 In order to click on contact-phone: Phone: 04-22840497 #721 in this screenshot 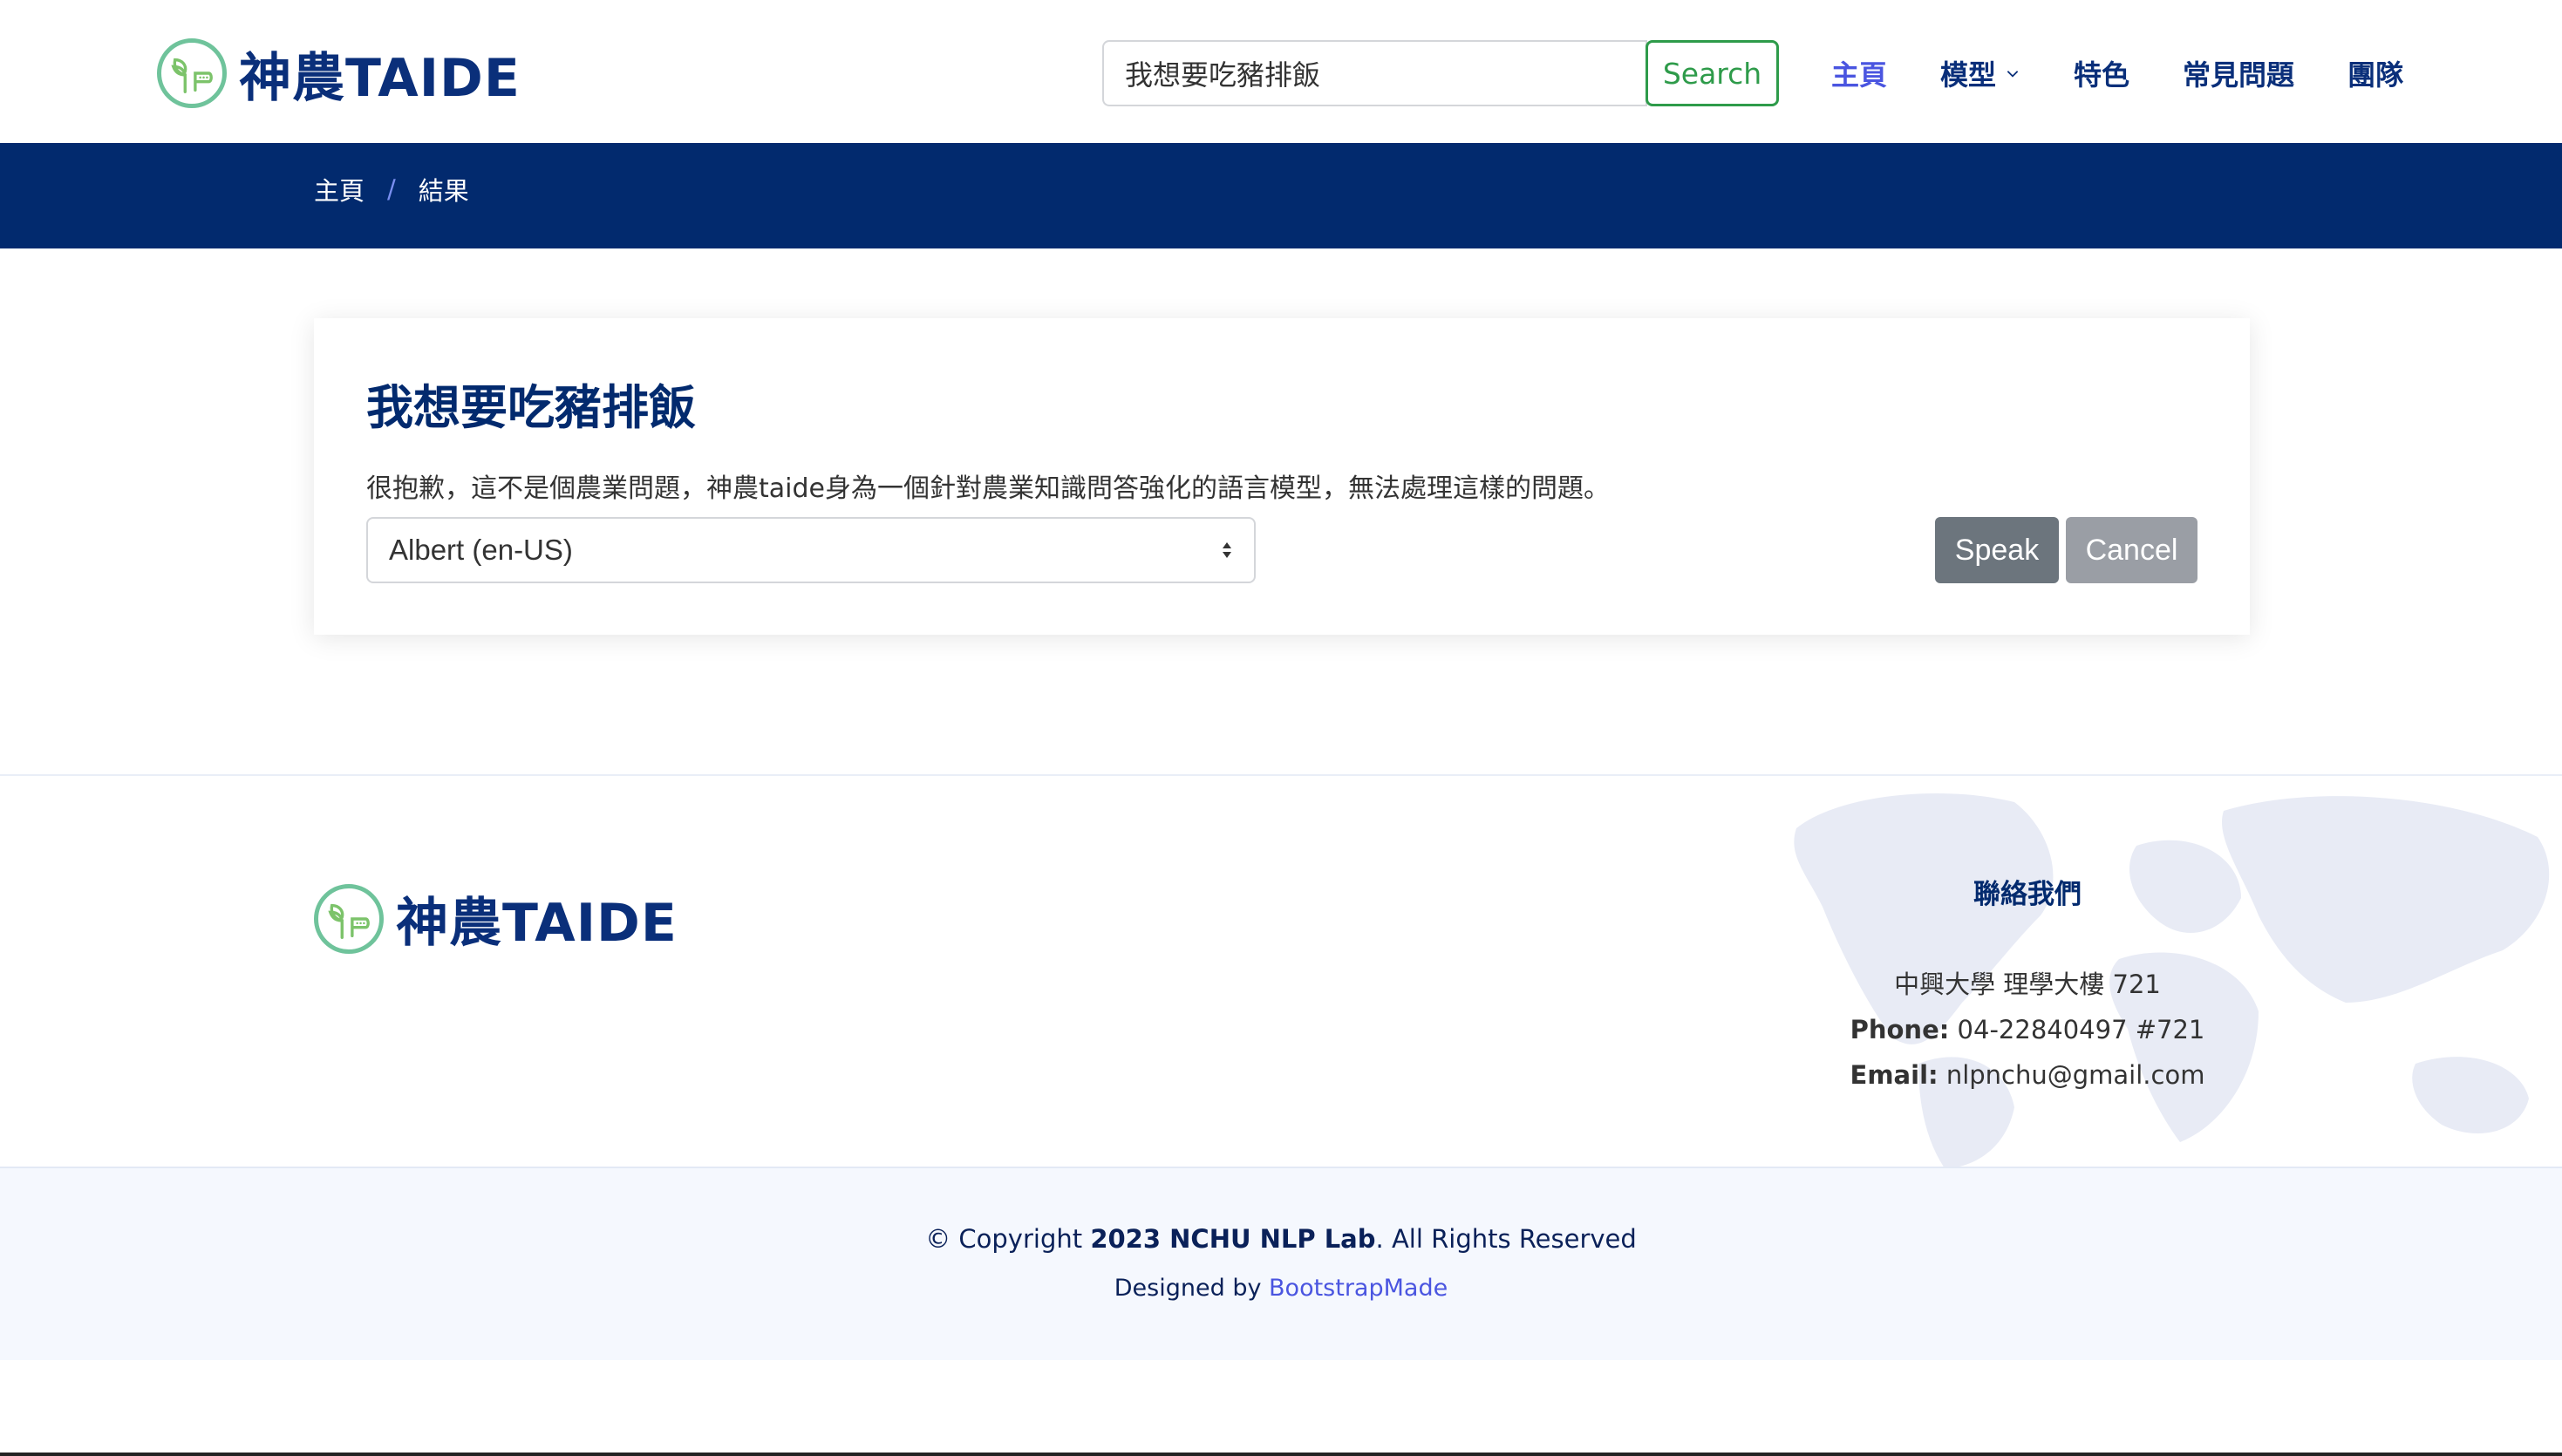, I will do `click(2027, 1029)`.